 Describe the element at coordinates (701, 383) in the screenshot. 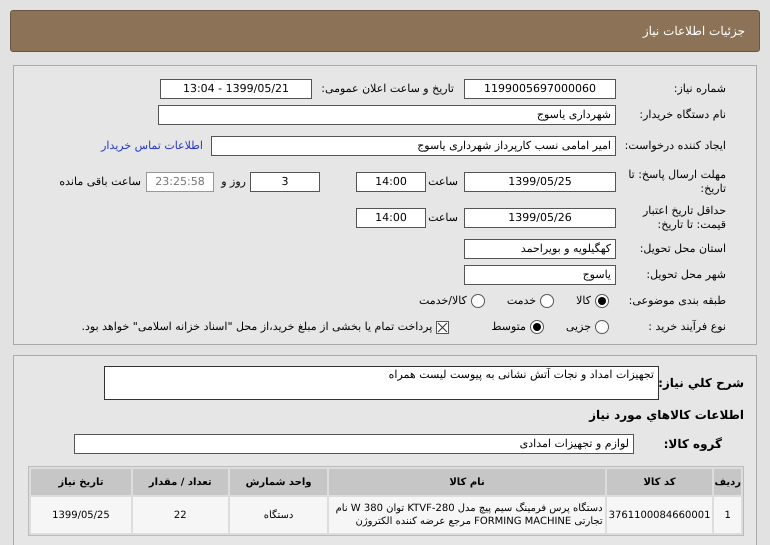

I see `field-label: شرح کلي نياز:` at that location.